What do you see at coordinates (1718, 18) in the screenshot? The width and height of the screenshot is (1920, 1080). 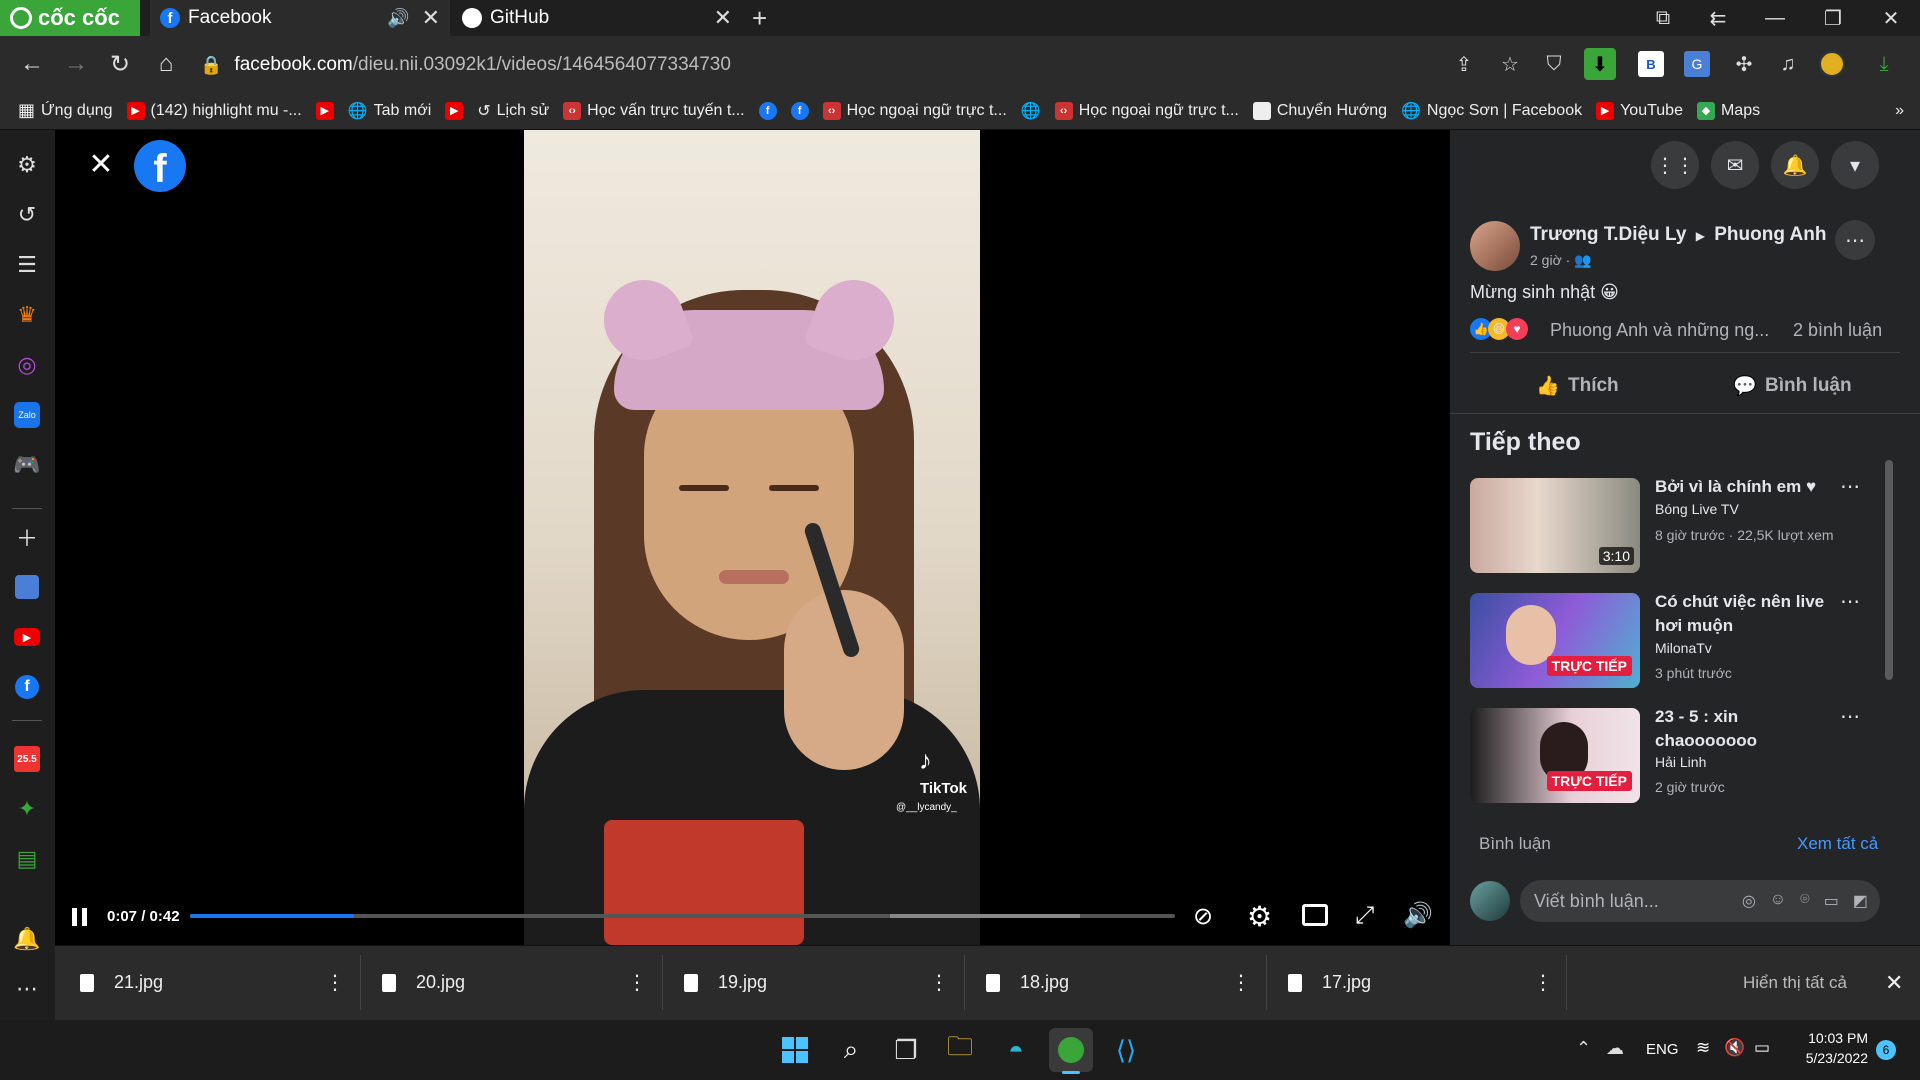 I see `back-history-icon: ⇇` at bounding box center [1718, 18].